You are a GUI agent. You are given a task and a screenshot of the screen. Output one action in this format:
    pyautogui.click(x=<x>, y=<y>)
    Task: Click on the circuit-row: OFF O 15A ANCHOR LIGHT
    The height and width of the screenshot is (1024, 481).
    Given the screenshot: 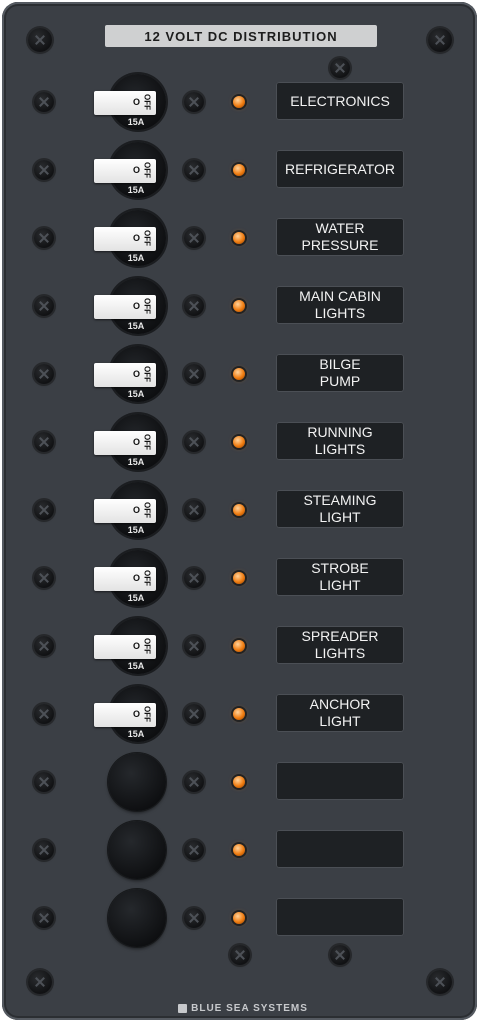 What is the action you would take?
    pyautogui.click(x=240, y=714)
    